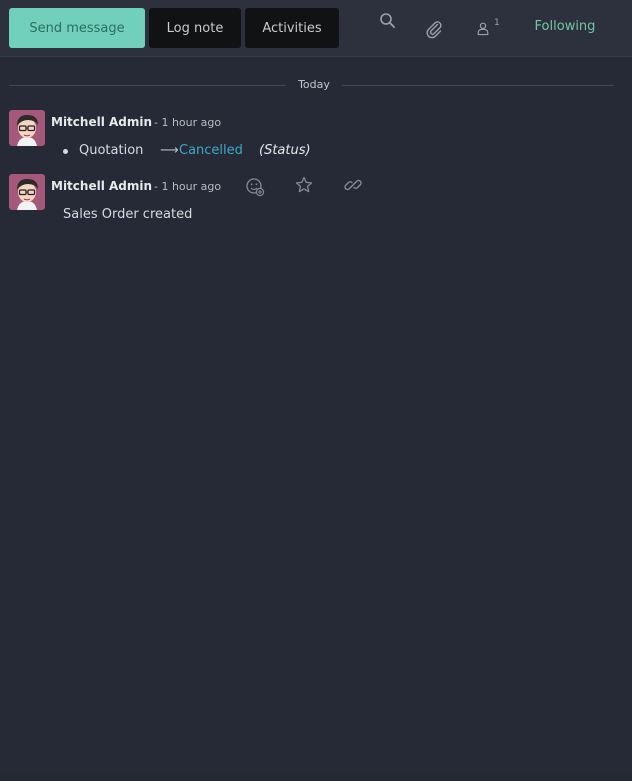  I want to click on list-bullet, so click(65, 151).